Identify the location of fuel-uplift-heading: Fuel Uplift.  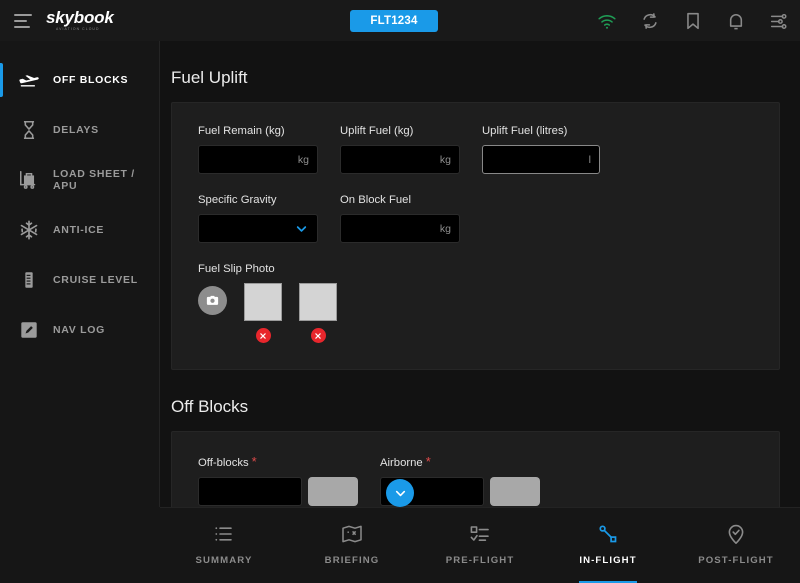
(209, 77).